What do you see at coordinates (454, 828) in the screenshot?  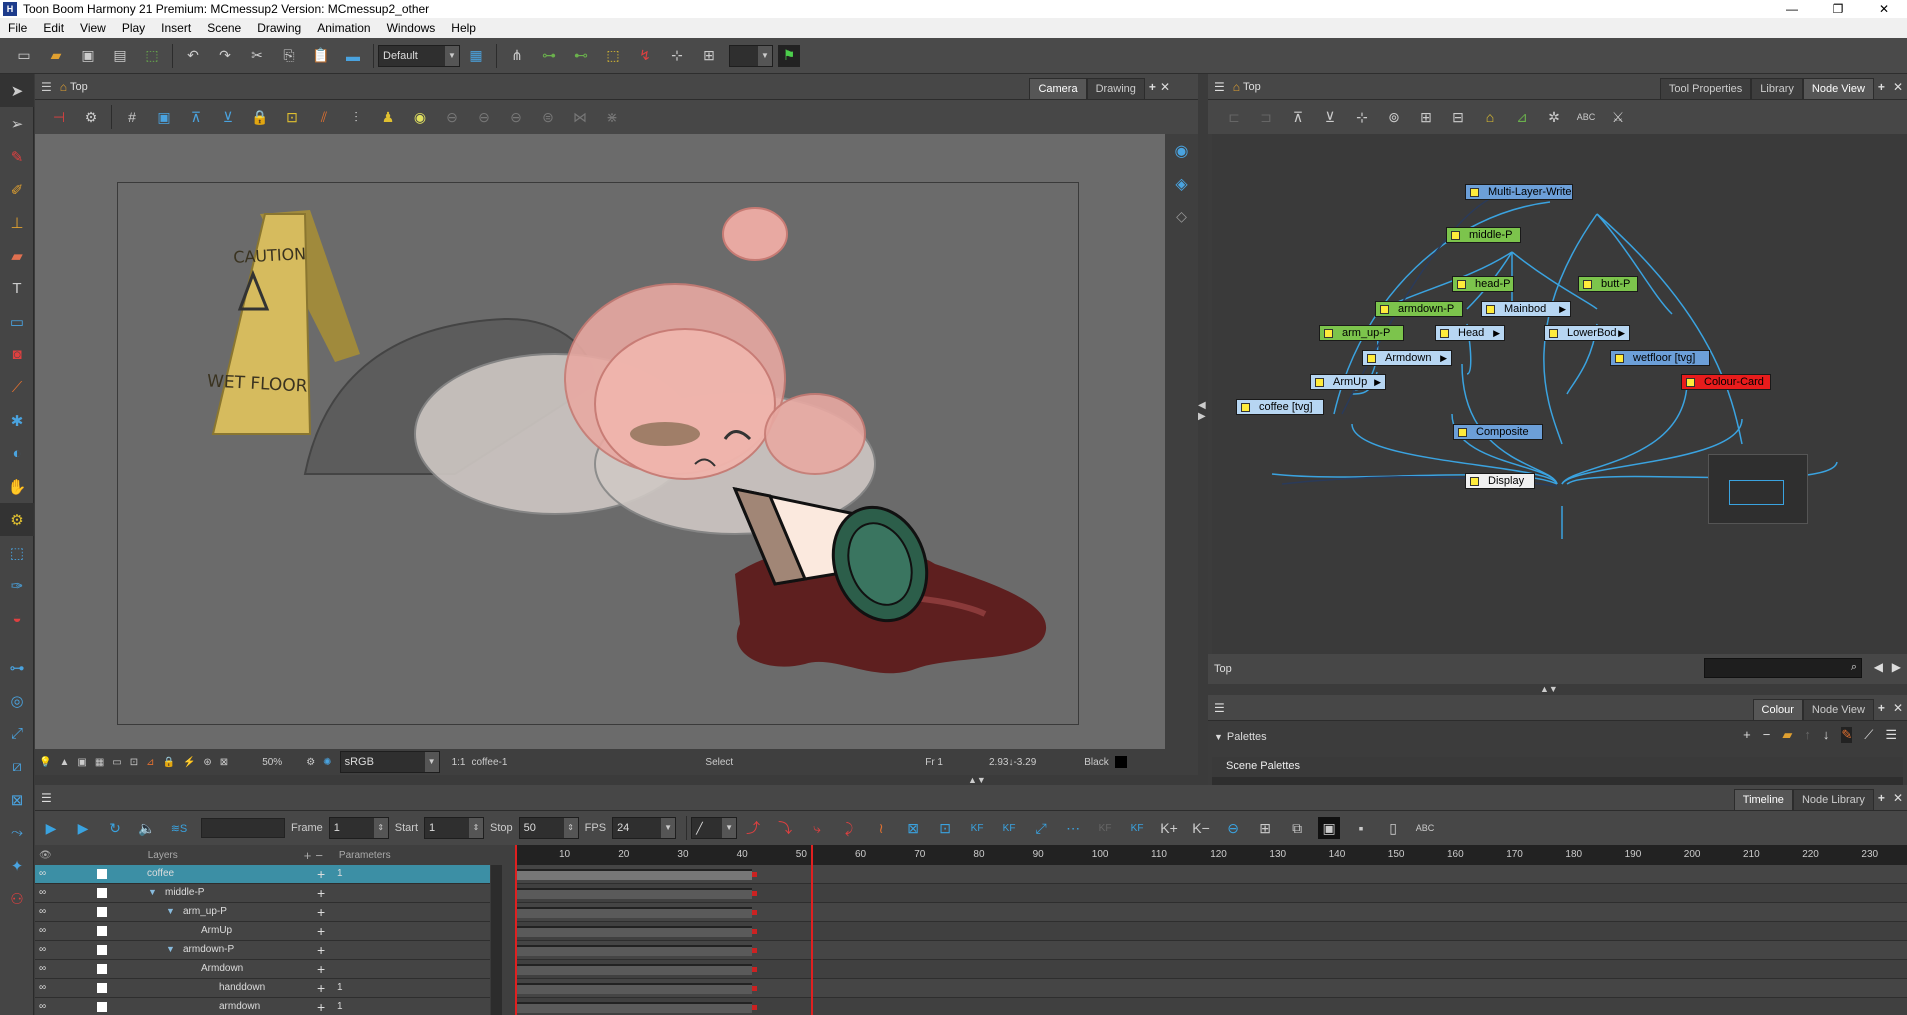 I see `start-input: 1 ⇕` at bounding box center [454, 828].